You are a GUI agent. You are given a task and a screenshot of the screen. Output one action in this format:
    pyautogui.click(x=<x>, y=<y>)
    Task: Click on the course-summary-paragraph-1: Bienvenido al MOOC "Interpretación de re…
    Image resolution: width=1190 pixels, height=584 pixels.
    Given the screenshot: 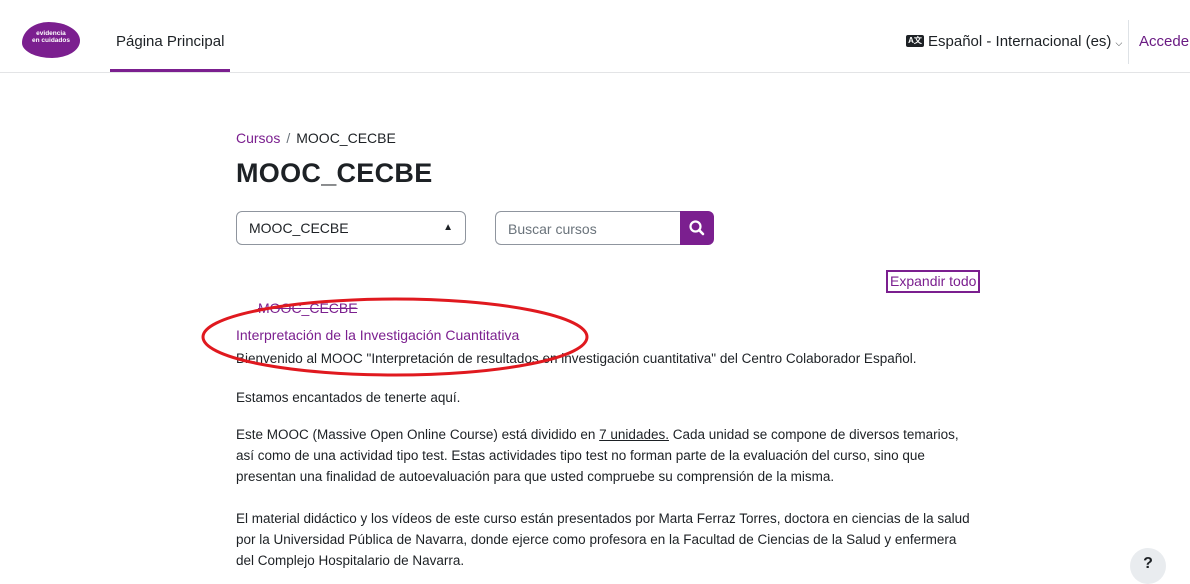 What is the action you would take?
    pyautogui.click(x=576, y=358)
    